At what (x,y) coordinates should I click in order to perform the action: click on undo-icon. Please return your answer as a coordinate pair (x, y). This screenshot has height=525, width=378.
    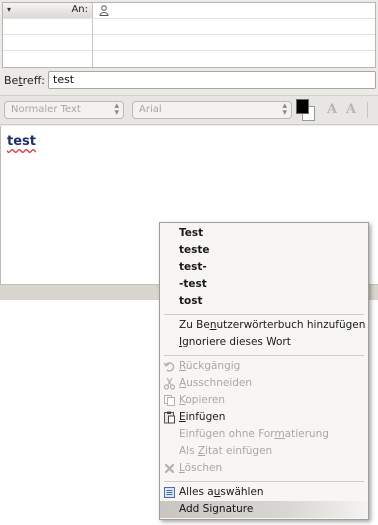
    Looking at the image, I should click on (169, 367).